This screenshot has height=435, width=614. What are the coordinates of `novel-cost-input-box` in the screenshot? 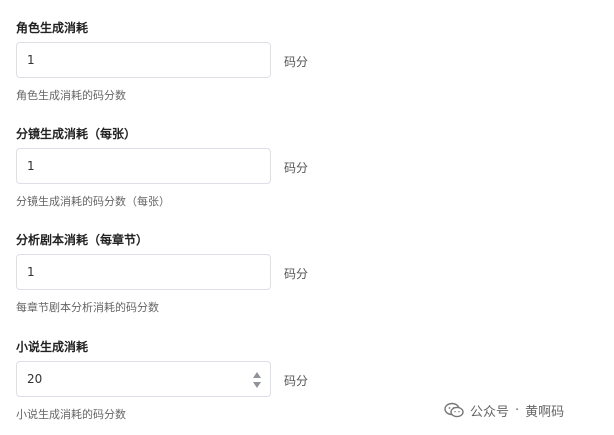 It's located at (143, 379).